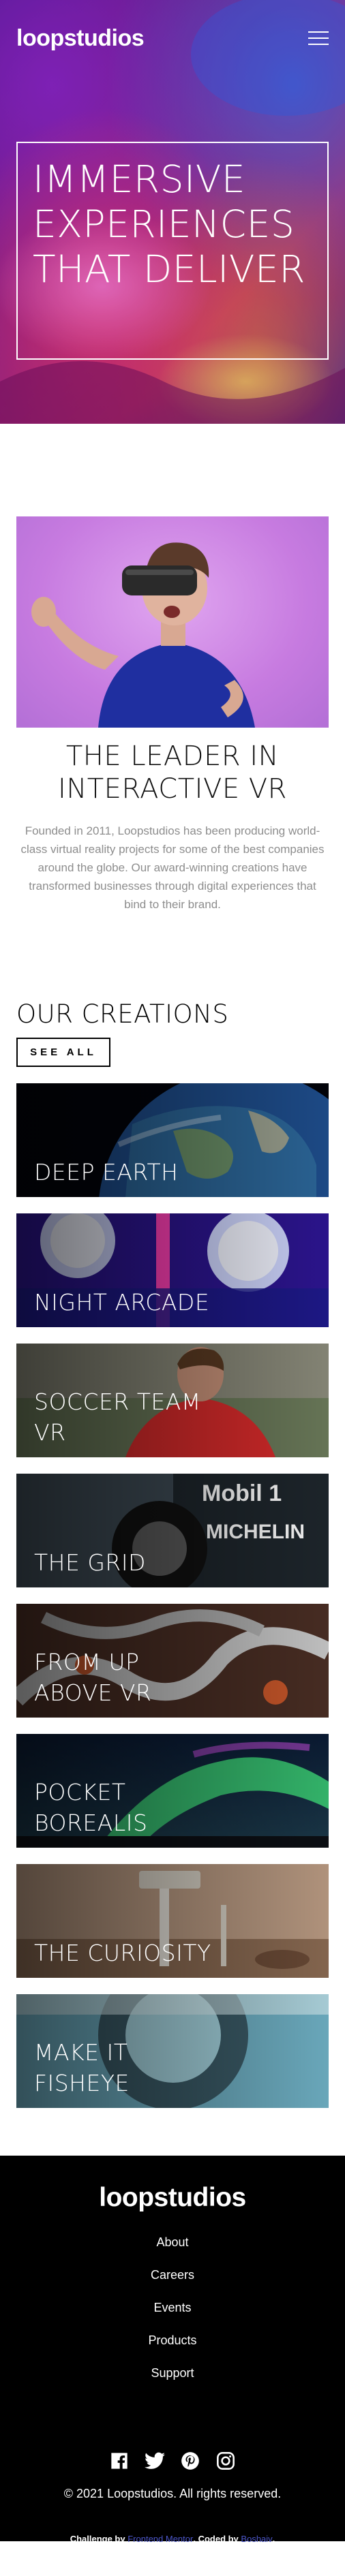 The image size is (345, 2576). I want to click on instagram-icon, so click(226, 2461).